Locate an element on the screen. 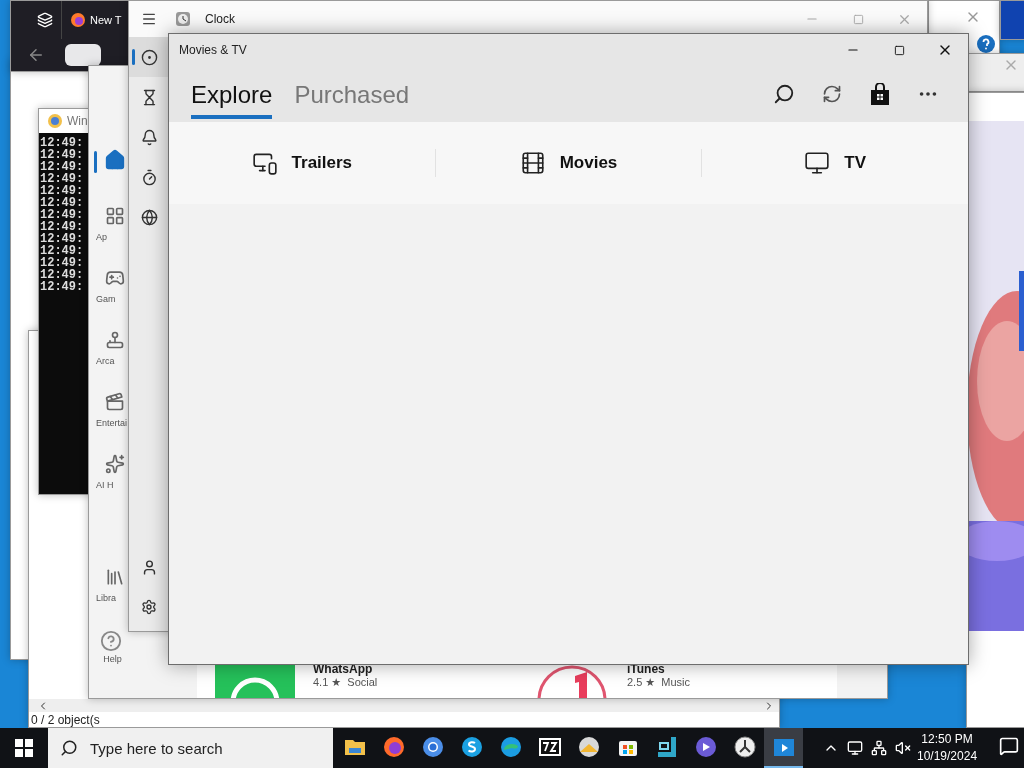 Image resolution: width=1024 pixels, height=768 pixels. nav-label: Ap is located at coordinates (100, 237).